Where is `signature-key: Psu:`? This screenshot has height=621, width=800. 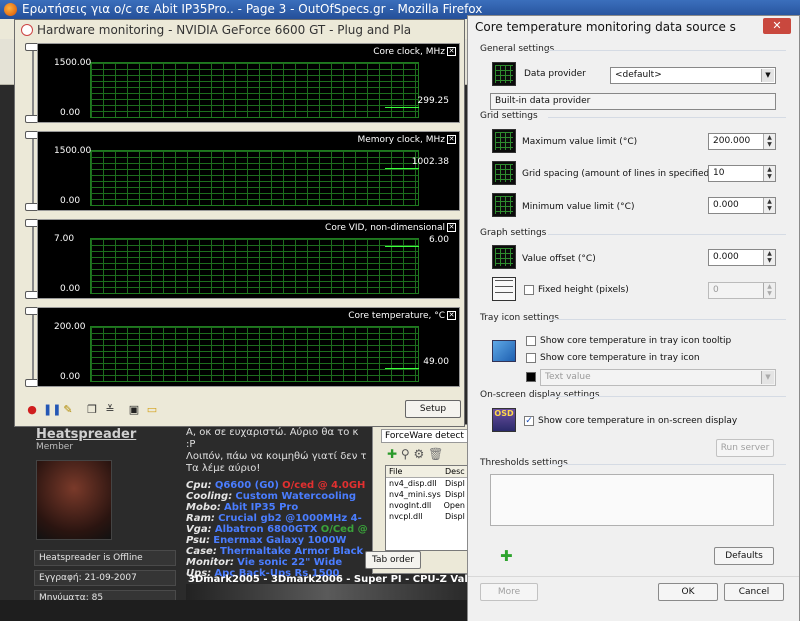 signature-key: Psu: is located at coordinates (198, 540).